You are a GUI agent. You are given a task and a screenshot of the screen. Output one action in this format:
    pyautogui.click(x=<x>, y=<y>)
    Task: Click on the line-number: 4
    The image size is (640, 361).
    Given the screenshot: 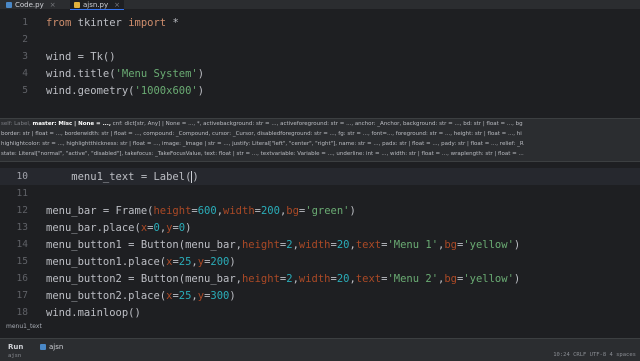 What is the action you would take?
    pyautogui.click(x=25, y=73)
    